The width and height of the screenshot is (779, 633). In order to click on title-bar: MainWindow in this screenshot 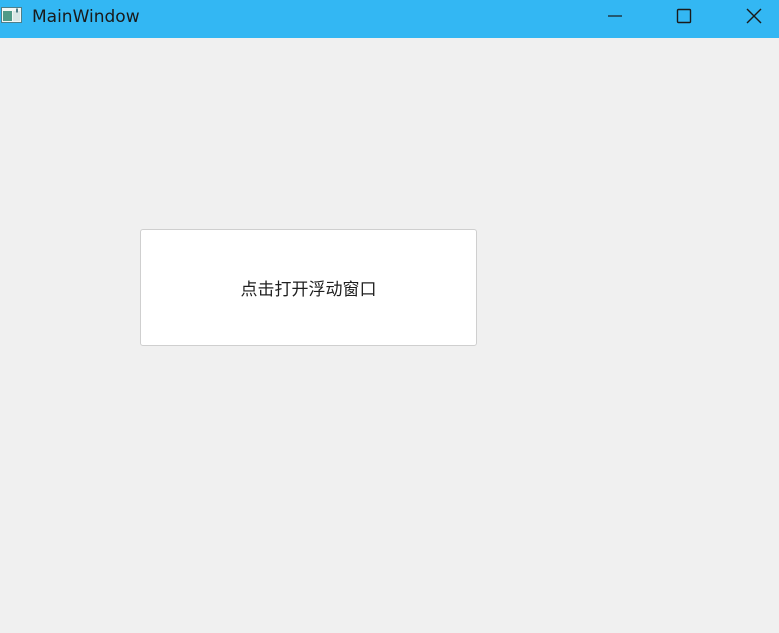, I will do `click(389, 19)`.